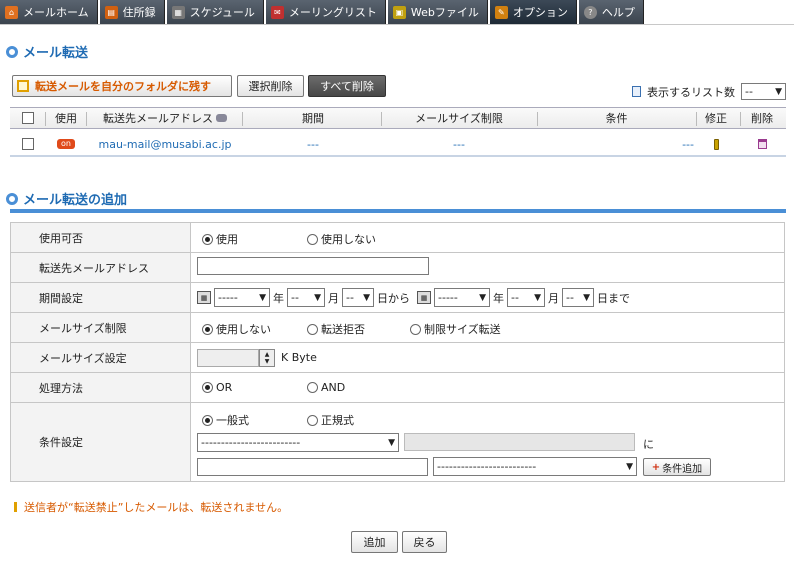 The width and height of the screenshot is (794, 571). I want to click on tab-option: ✎ オプション, so click(533, 12).